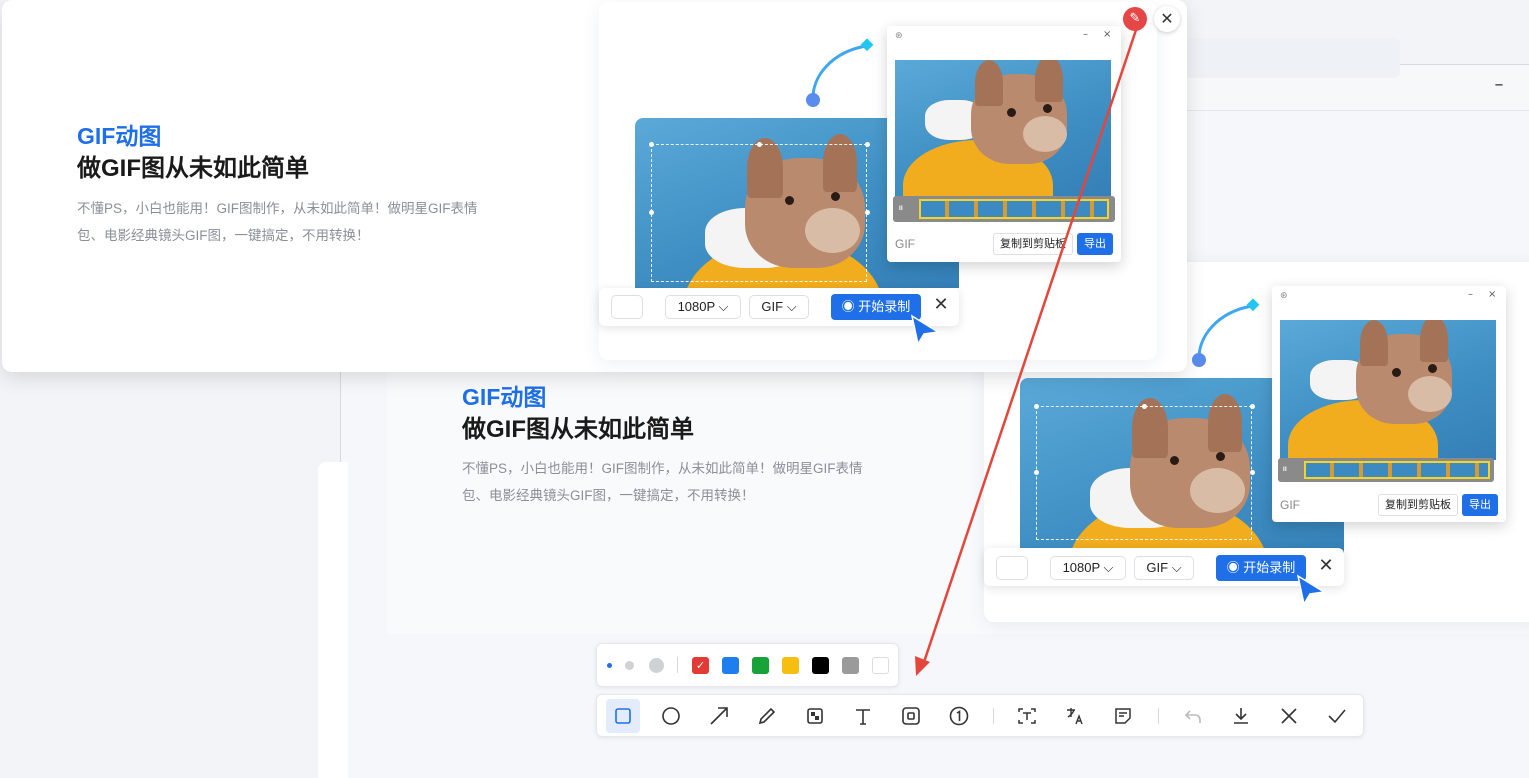  I want to click on preview-photo, so click(1388, 390).